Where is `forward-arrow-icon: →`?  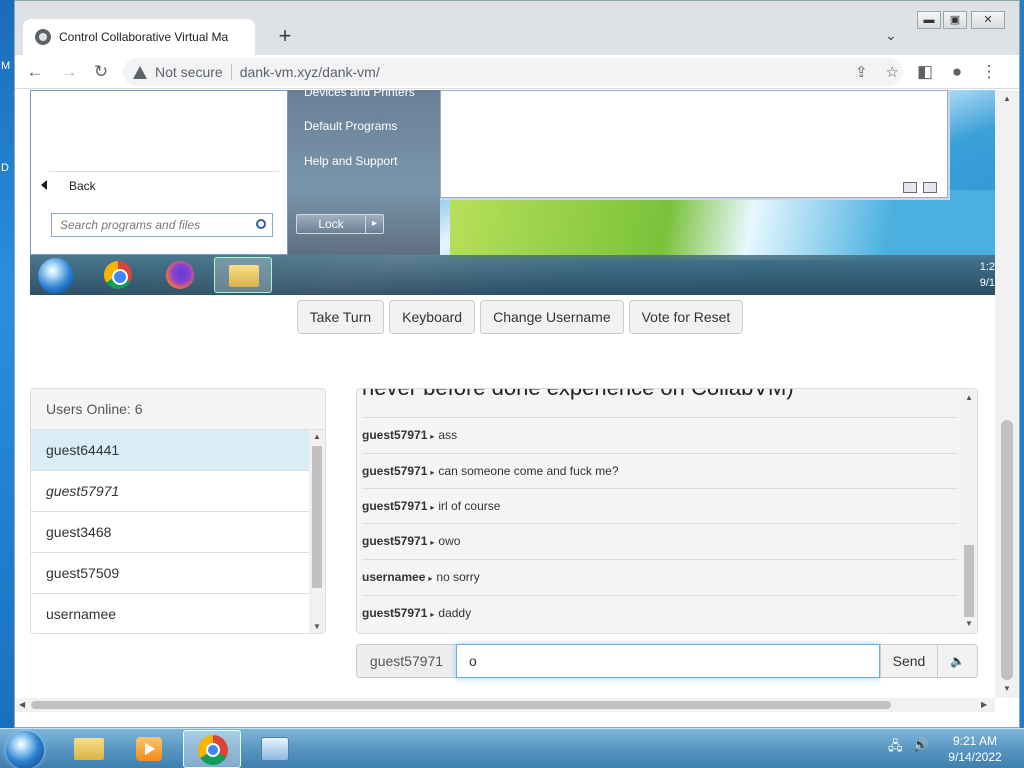
forward-arrow-icon: → is located at coordinates (69, 72).